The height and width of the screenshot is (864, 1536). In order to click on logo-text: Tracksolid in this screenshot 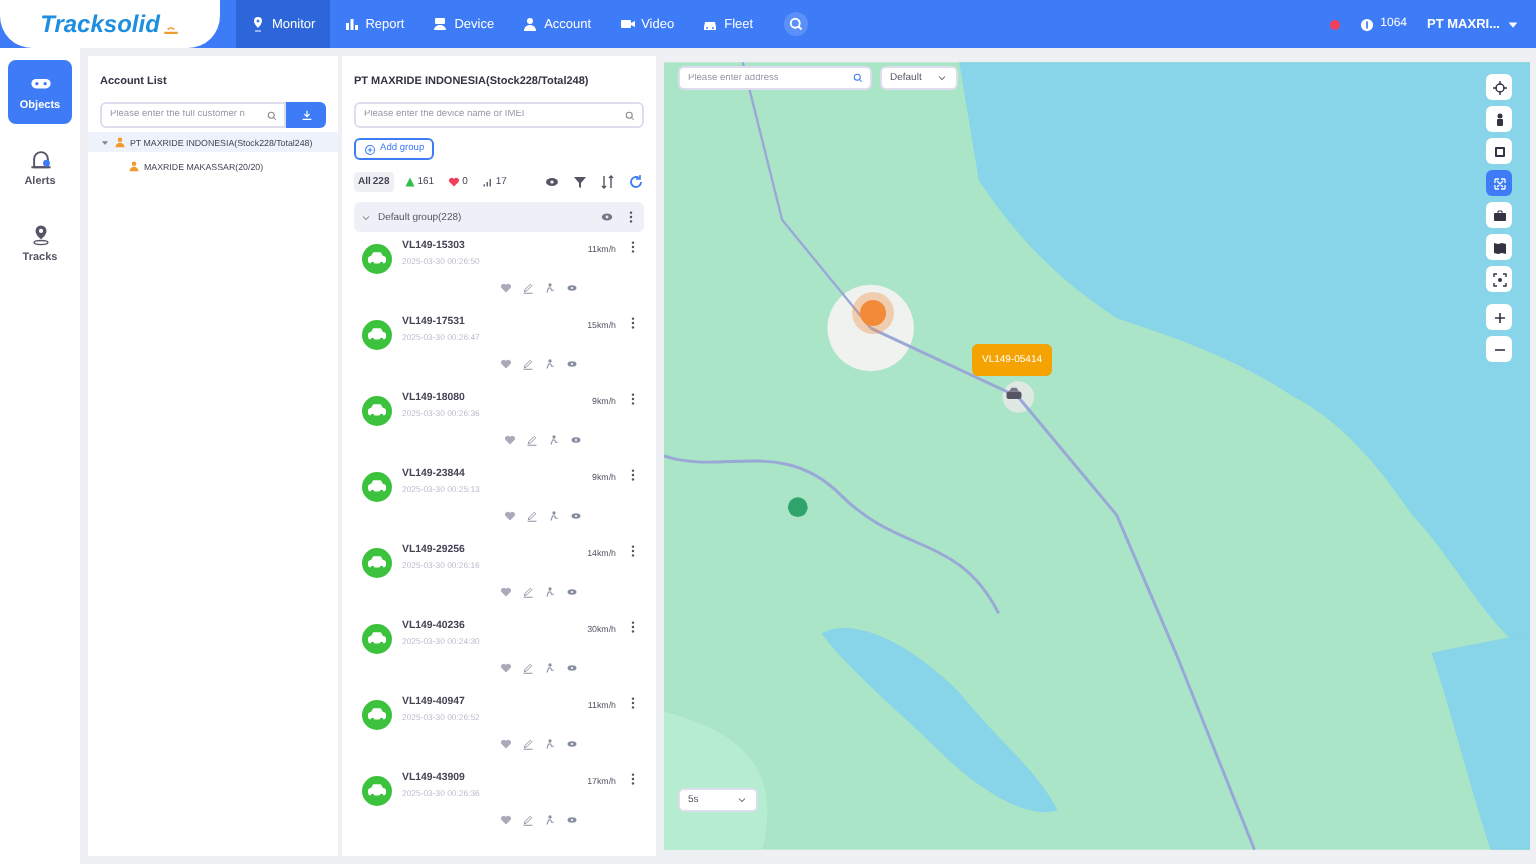, I will do `click(100, 24)`.